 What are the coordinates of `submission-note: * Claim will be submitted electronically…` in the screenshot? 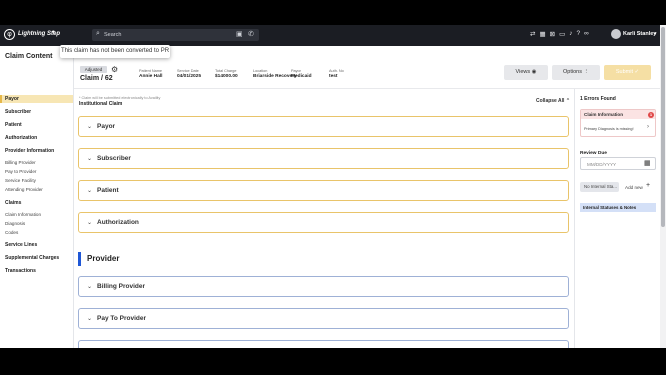 It's located at (120, 98).